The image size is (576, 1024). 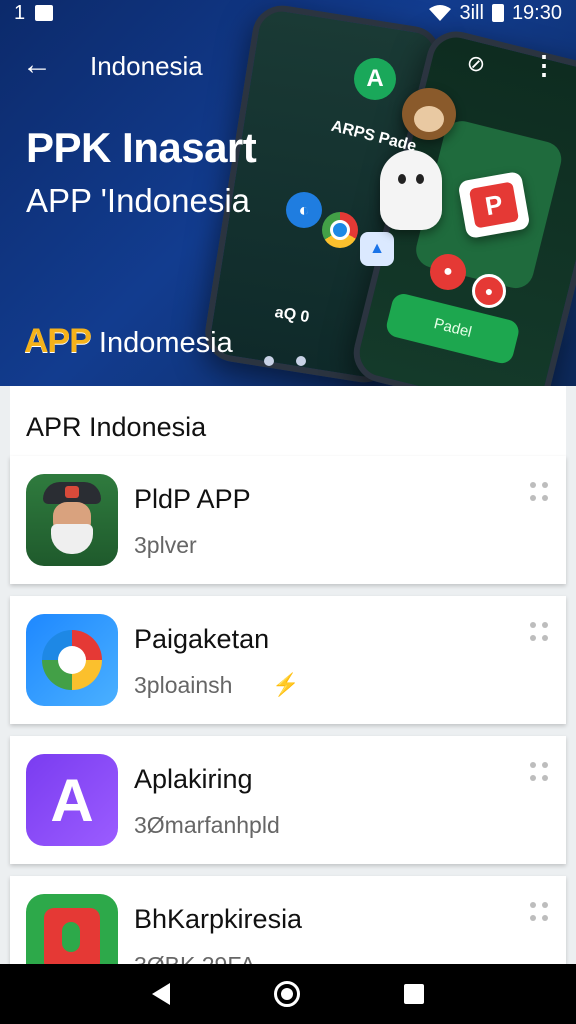 I want to click on red-app-icon-2: ●, so click(x=489, y=291).